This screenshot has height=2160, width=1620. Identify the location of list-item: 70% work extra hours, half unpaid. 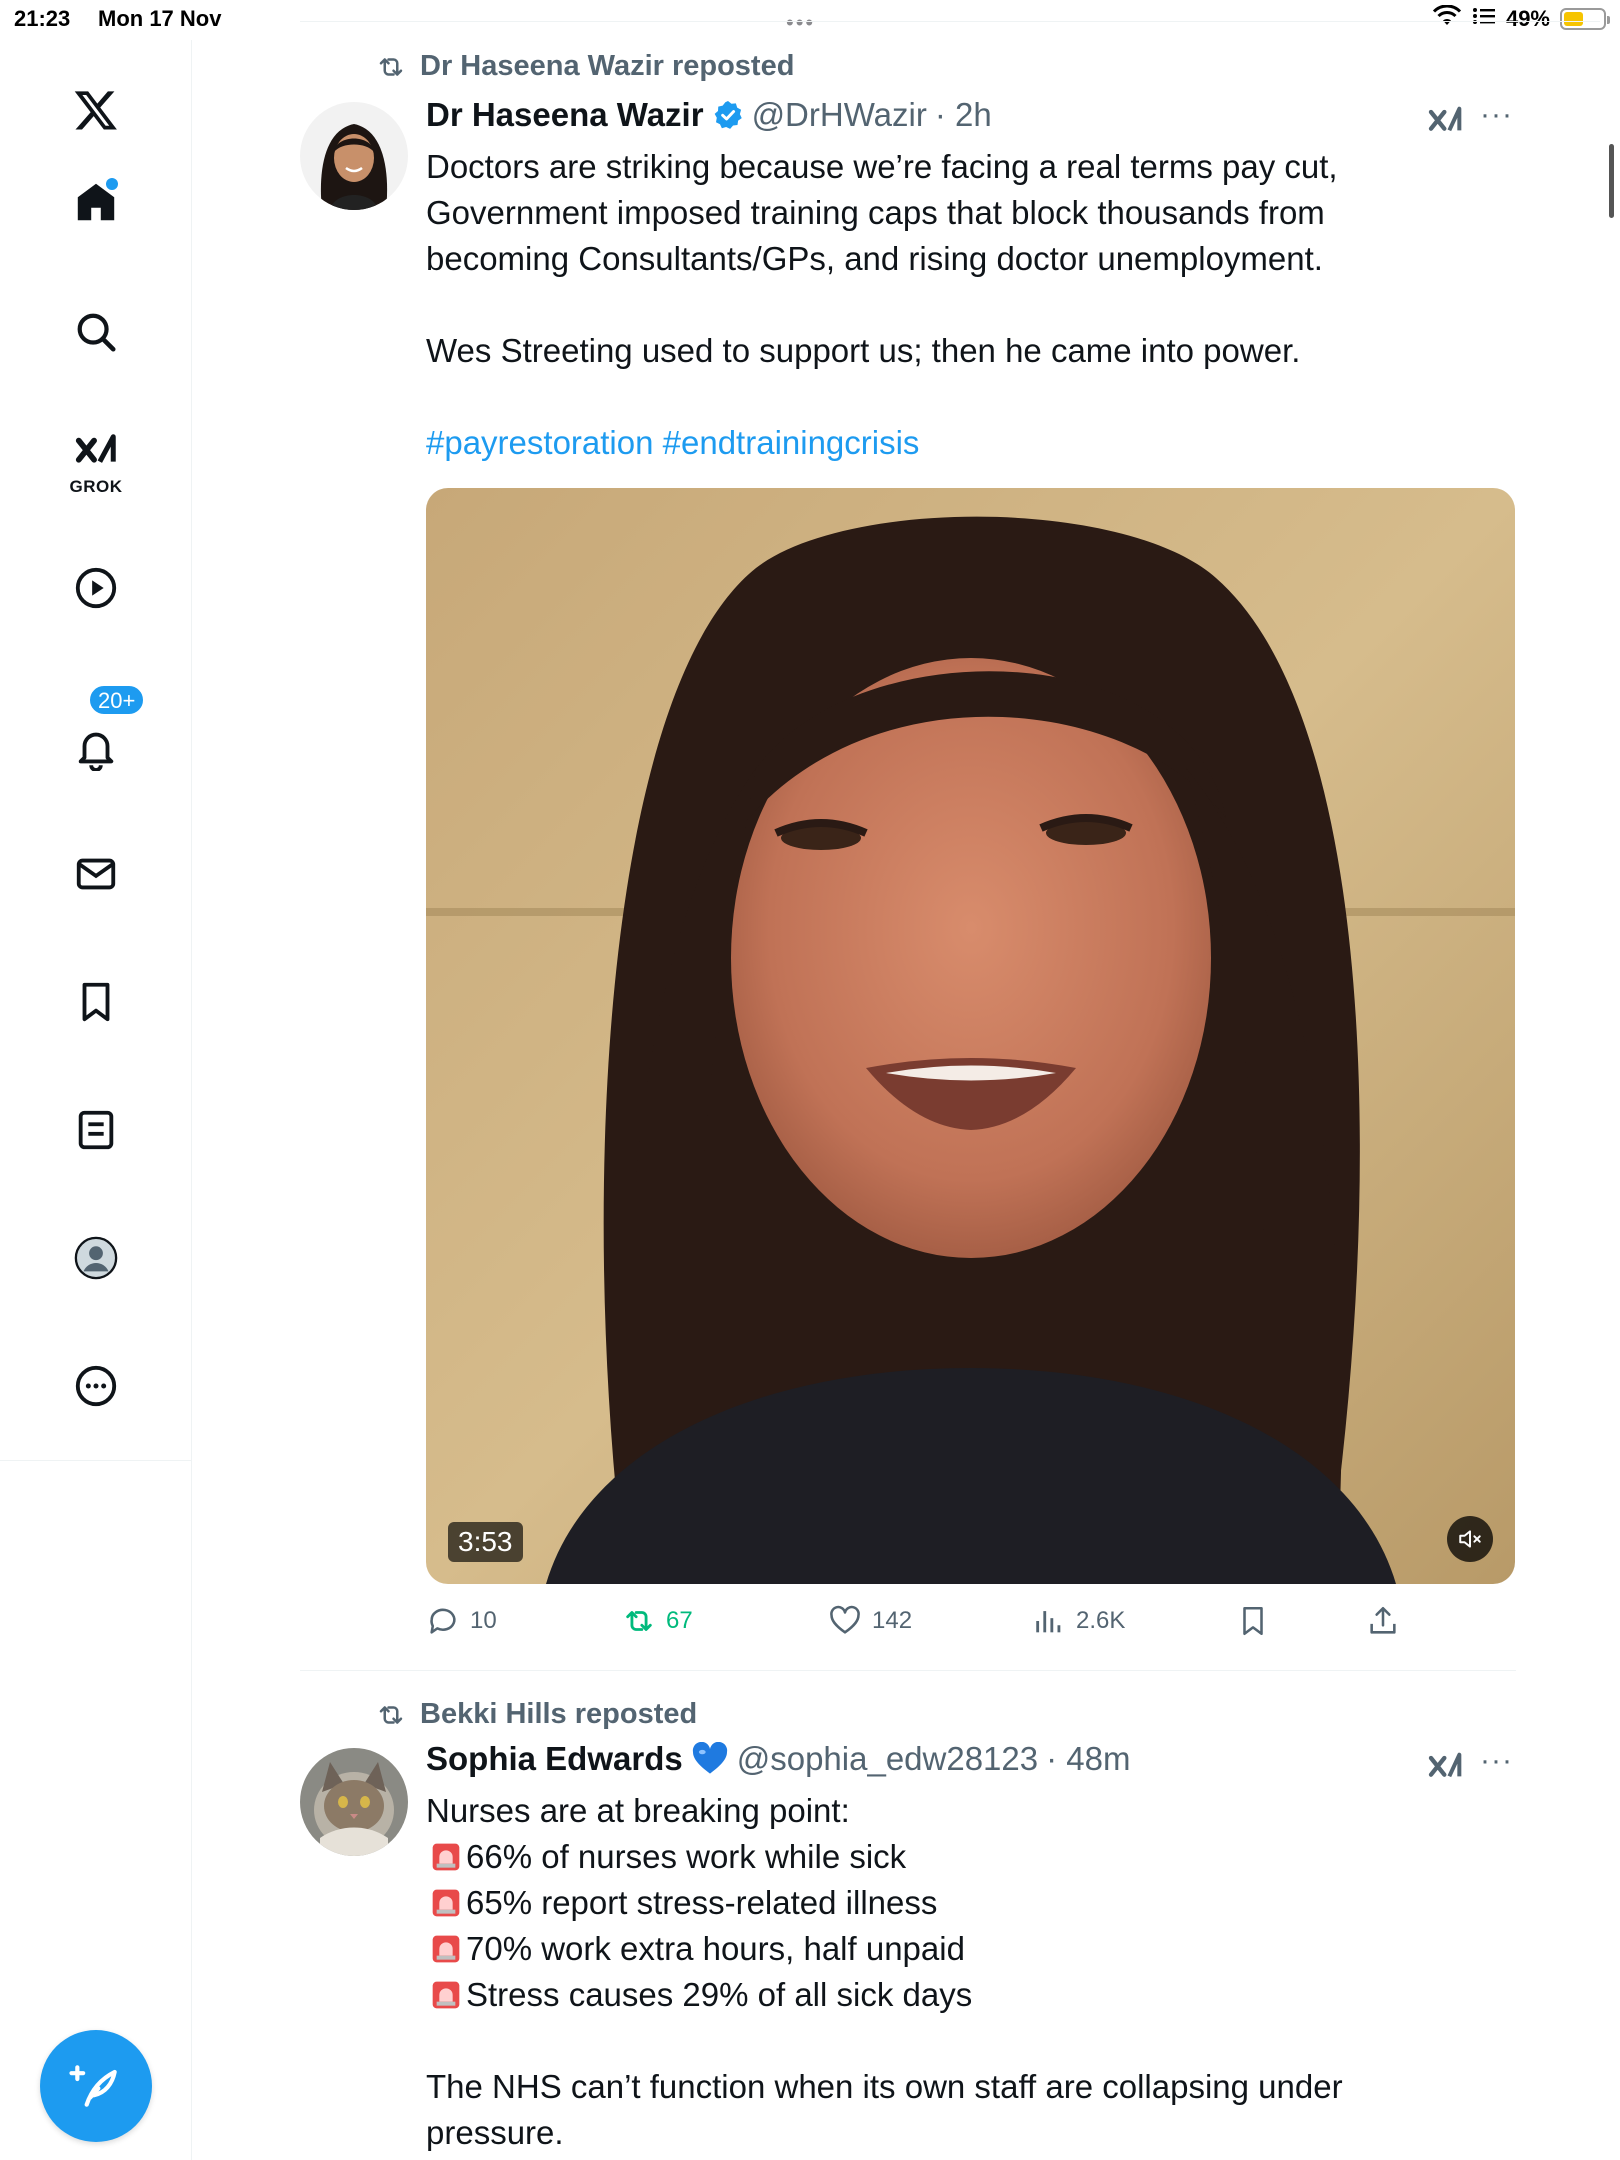
(951, 1949).